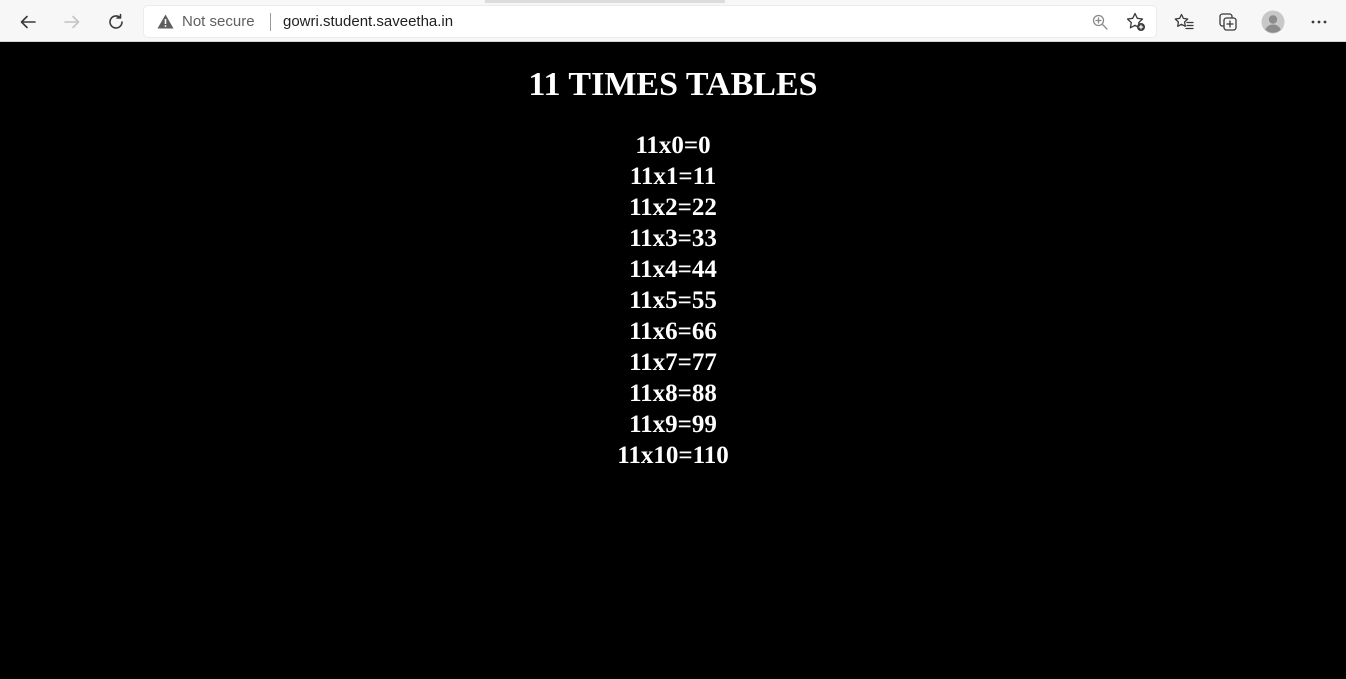 The height and width of the screenshot is (679, 1346). I want to click on reload-button, so click(116, 22).